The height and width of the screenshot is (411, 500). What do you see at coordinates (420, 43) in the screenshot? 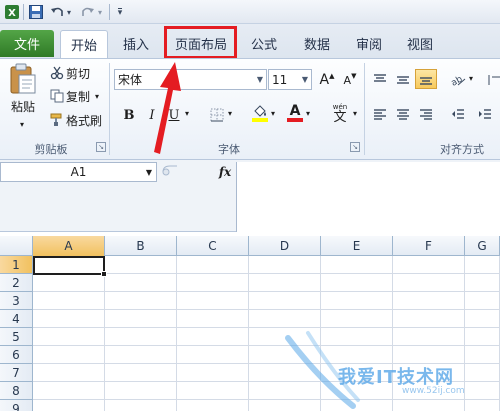
I see `tab-view: 视图` at bounding box center [420, 43].